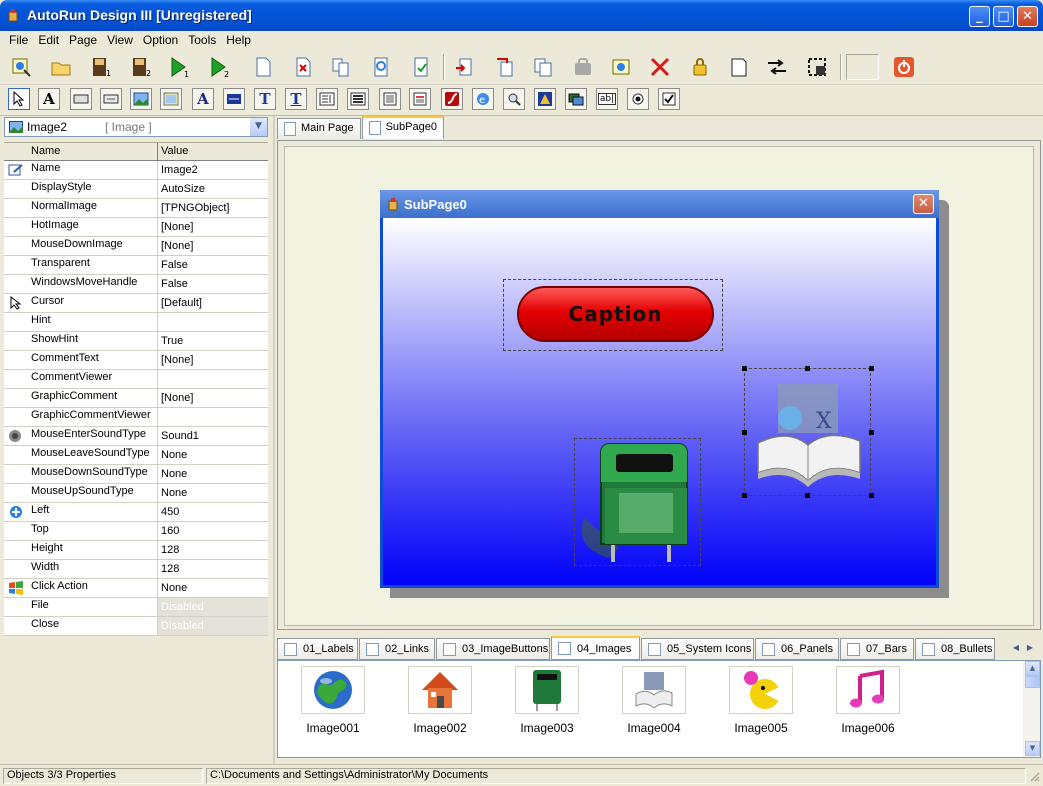  Describe the element at coordinates (1030, 648) in the screenshot. I see `chevron-right-icon: ▶` at that location.